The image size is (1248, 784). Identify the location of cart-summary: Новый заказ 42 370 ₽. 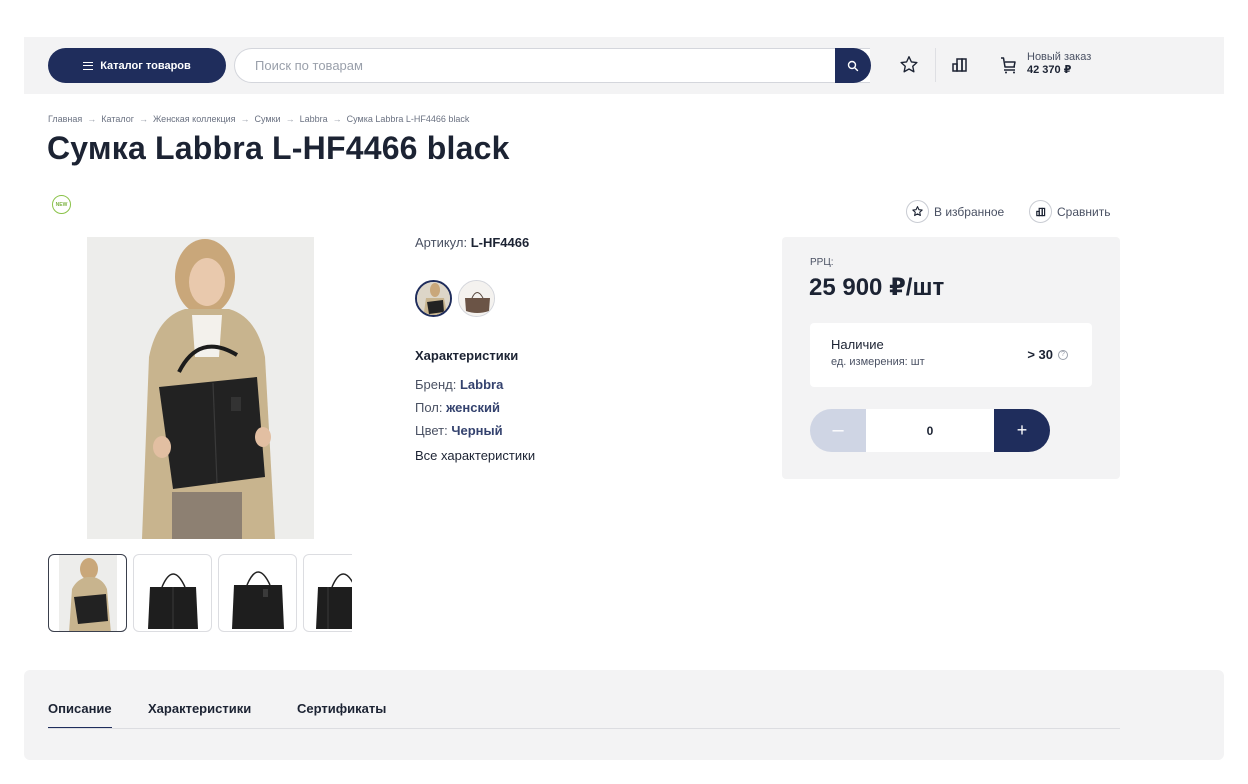
(1059, 64).